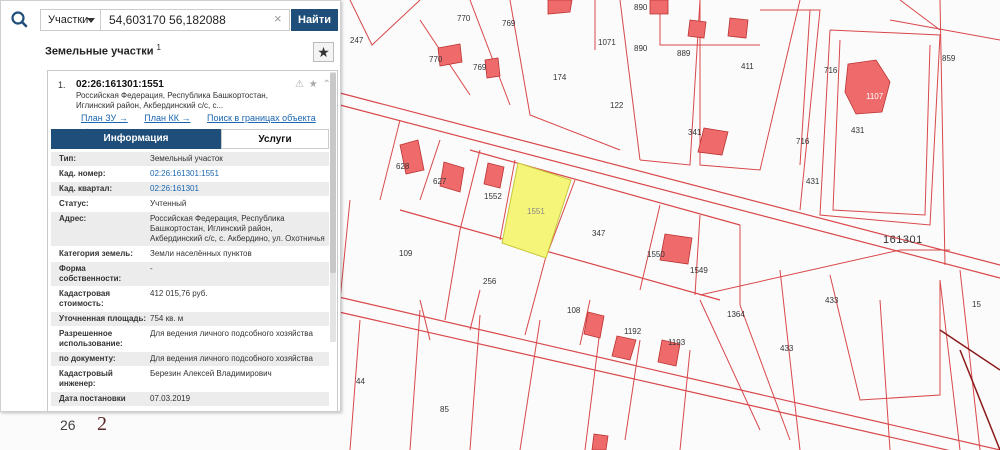 The height and width of the screenshot is (450, 1000). What do you see at coordinates (20, 20) in the screenshot?
I see `search-icon` at bounding box center [20, 20].